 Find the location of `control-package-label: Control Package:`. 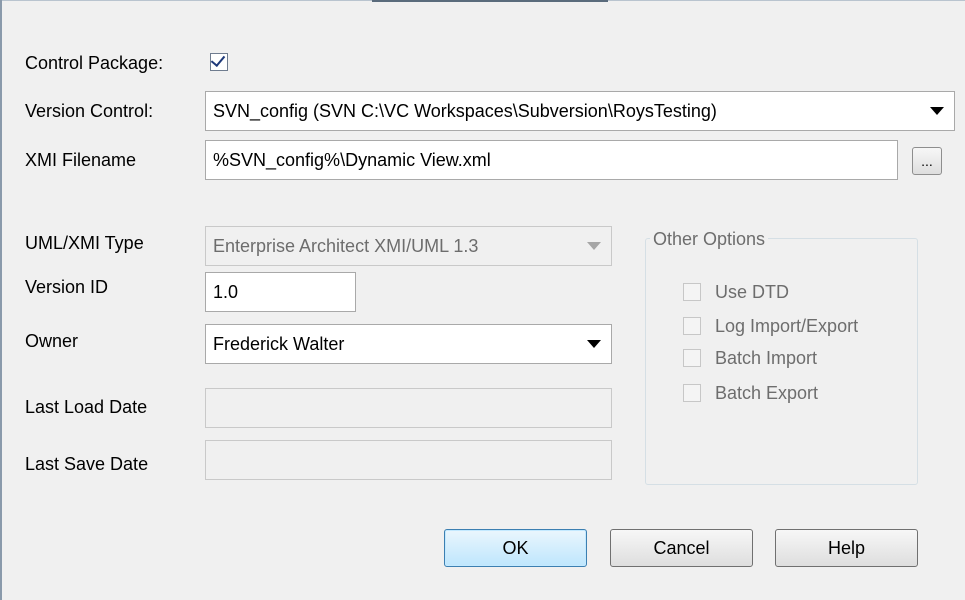

control-package-label: Control Package: is located at coordinates (94, 63).